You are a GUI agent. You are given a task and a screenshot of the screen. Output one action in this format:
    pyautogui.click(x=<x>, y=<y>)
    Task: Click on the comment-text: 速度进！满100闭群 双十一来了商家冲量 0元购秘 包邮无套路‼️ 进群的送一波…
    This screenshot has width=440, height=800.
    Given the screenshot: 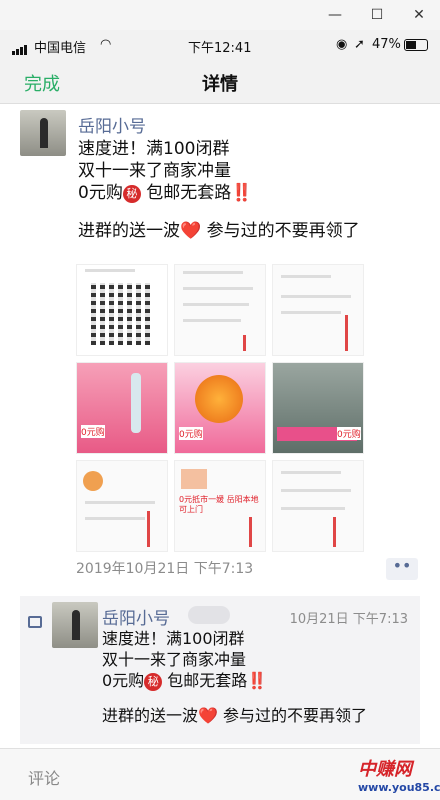 What is the action you would take?
    pyautogui.click(x=234, y=677)
    